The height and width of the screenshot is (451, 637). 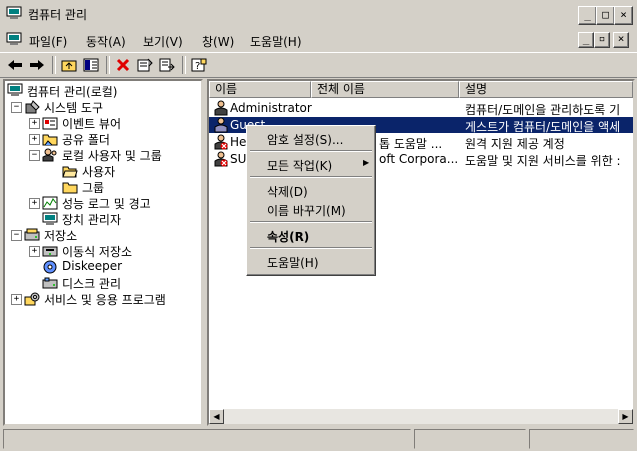 What do you see at coordinates (15, 65) in the screenshot?
I see `back-arrow-icon` at bounding box center [15, 65].